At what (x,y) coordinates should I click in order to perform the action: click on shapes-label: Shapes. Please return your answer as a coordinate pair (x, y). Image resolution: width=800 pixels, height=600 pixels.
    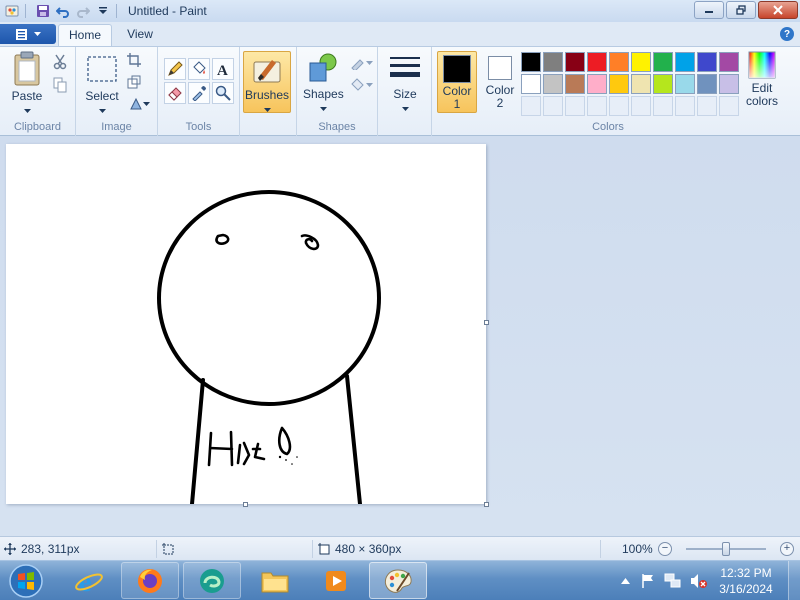
    Looking at the image, I should click on (323, 94).